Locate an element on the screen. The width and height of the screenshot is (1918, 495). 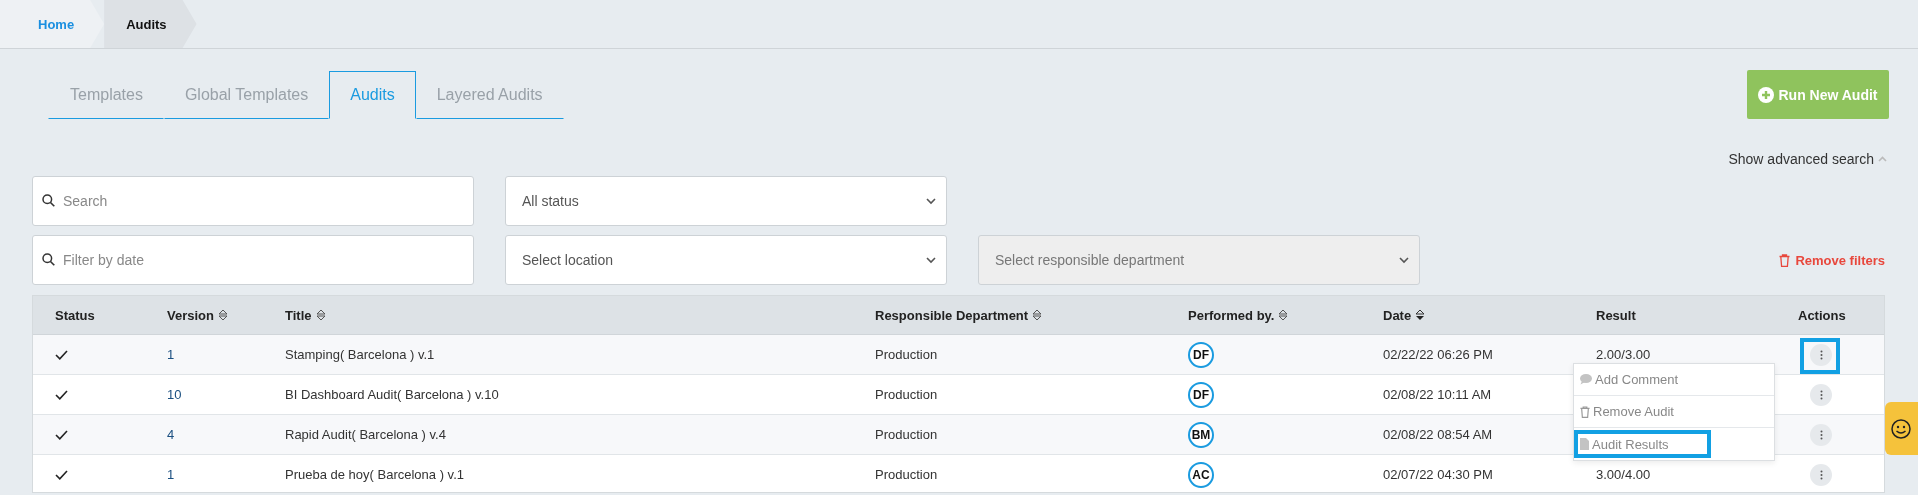
show-advanced-search-link: Show advanced search is located at coordinates (1807, 159).